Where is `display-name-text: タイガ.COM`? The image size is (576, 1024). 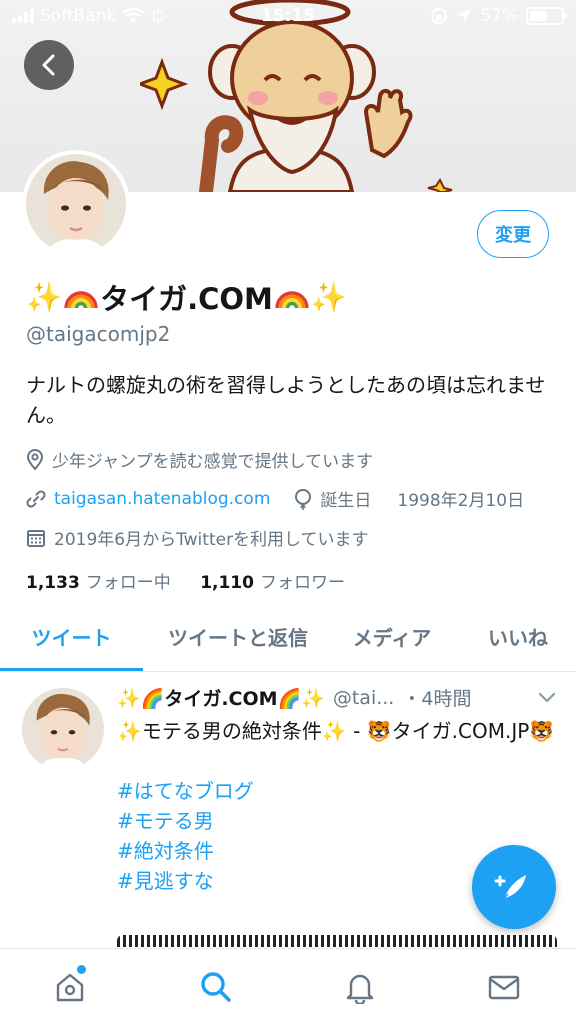
display-name-text: タイガ.COM is located at coordinates (186, 299).